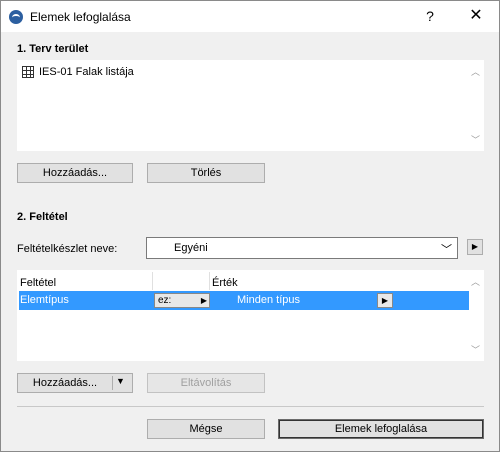  Describe the element at coordinates (446, 250) in the screenshot. I see `chevron-down-icon: ﹀` at that location.